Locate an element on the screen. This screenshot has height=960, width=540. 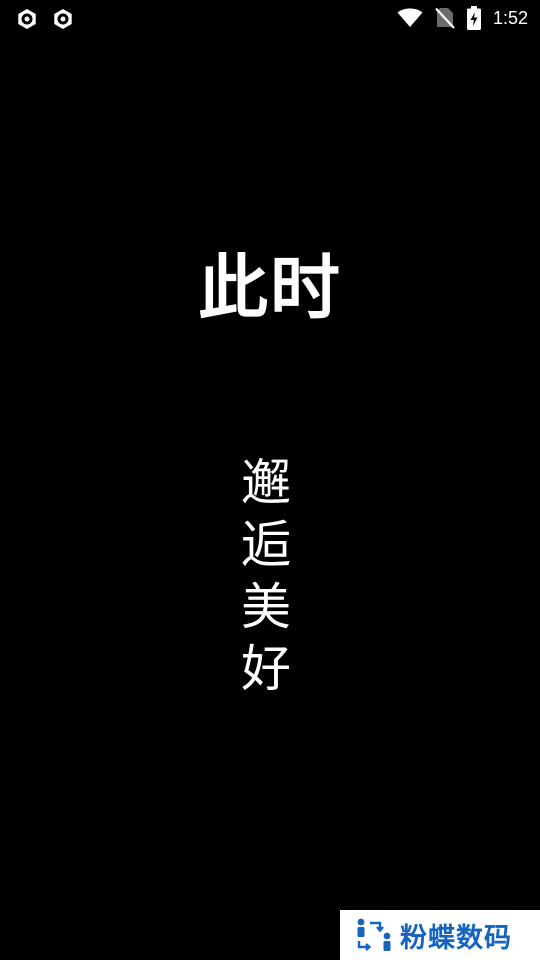
watermark-text: 粉蝶数码 is located at coordinates (456, 938).